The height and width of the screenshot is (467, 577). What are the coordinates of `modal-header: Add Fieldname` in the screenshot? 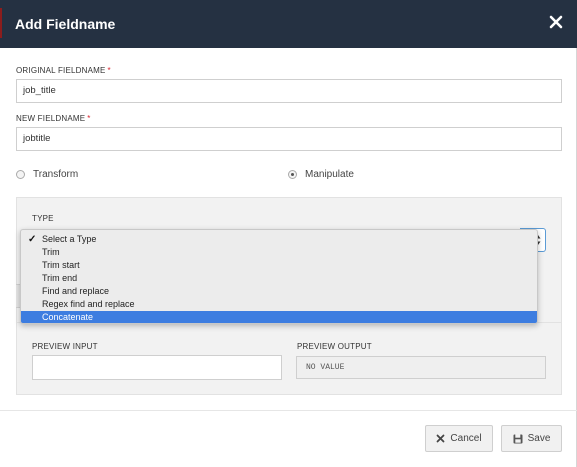 It's located at (288, 24).